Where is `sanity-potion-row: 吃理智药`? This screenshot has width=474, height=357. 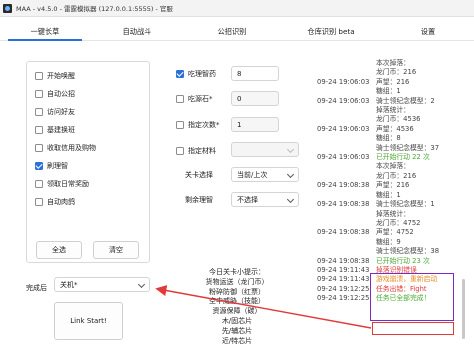
sanity-potion-row: 吃理智药 is located at coordinates (196, 74).